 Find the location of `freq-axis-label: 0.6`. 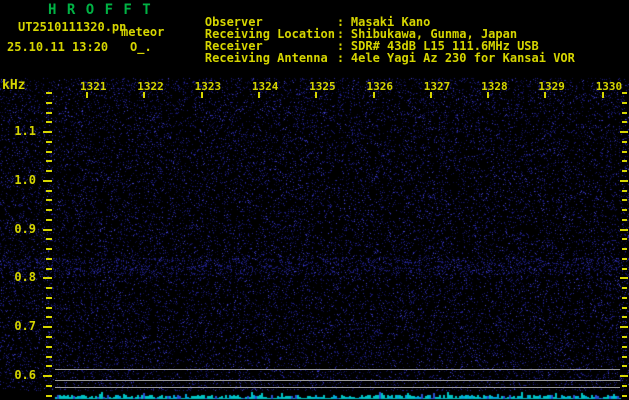

freq-axis-label: 0.6 is located at coordinates (25, 375).